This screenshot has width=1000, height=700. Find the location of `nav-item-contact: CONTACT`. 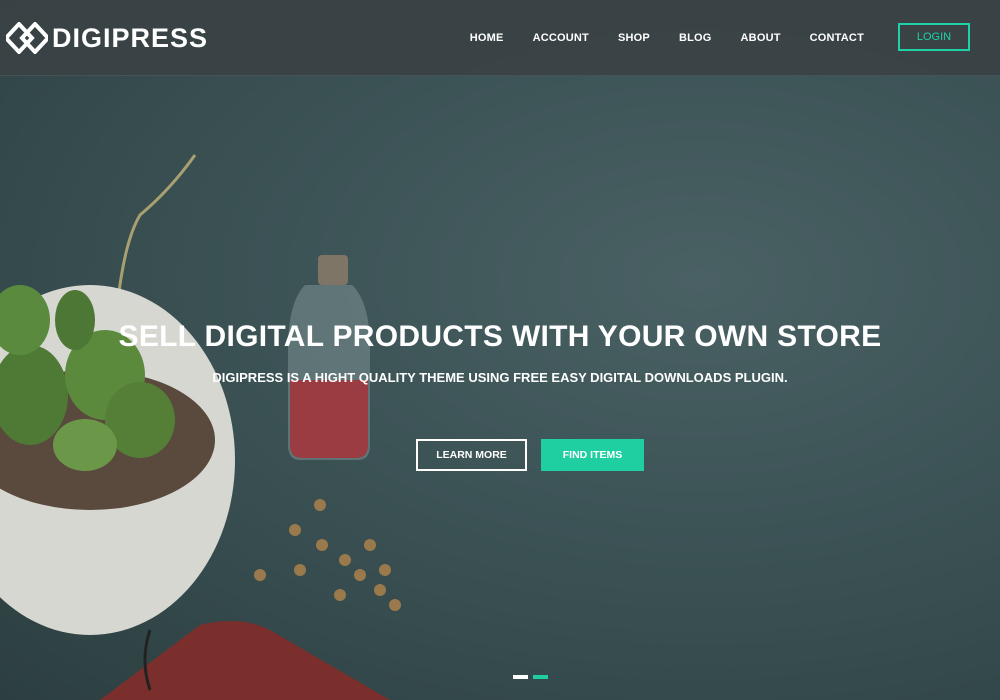

nav-item-contact: CONTACT is located at coordinates (837, 38).